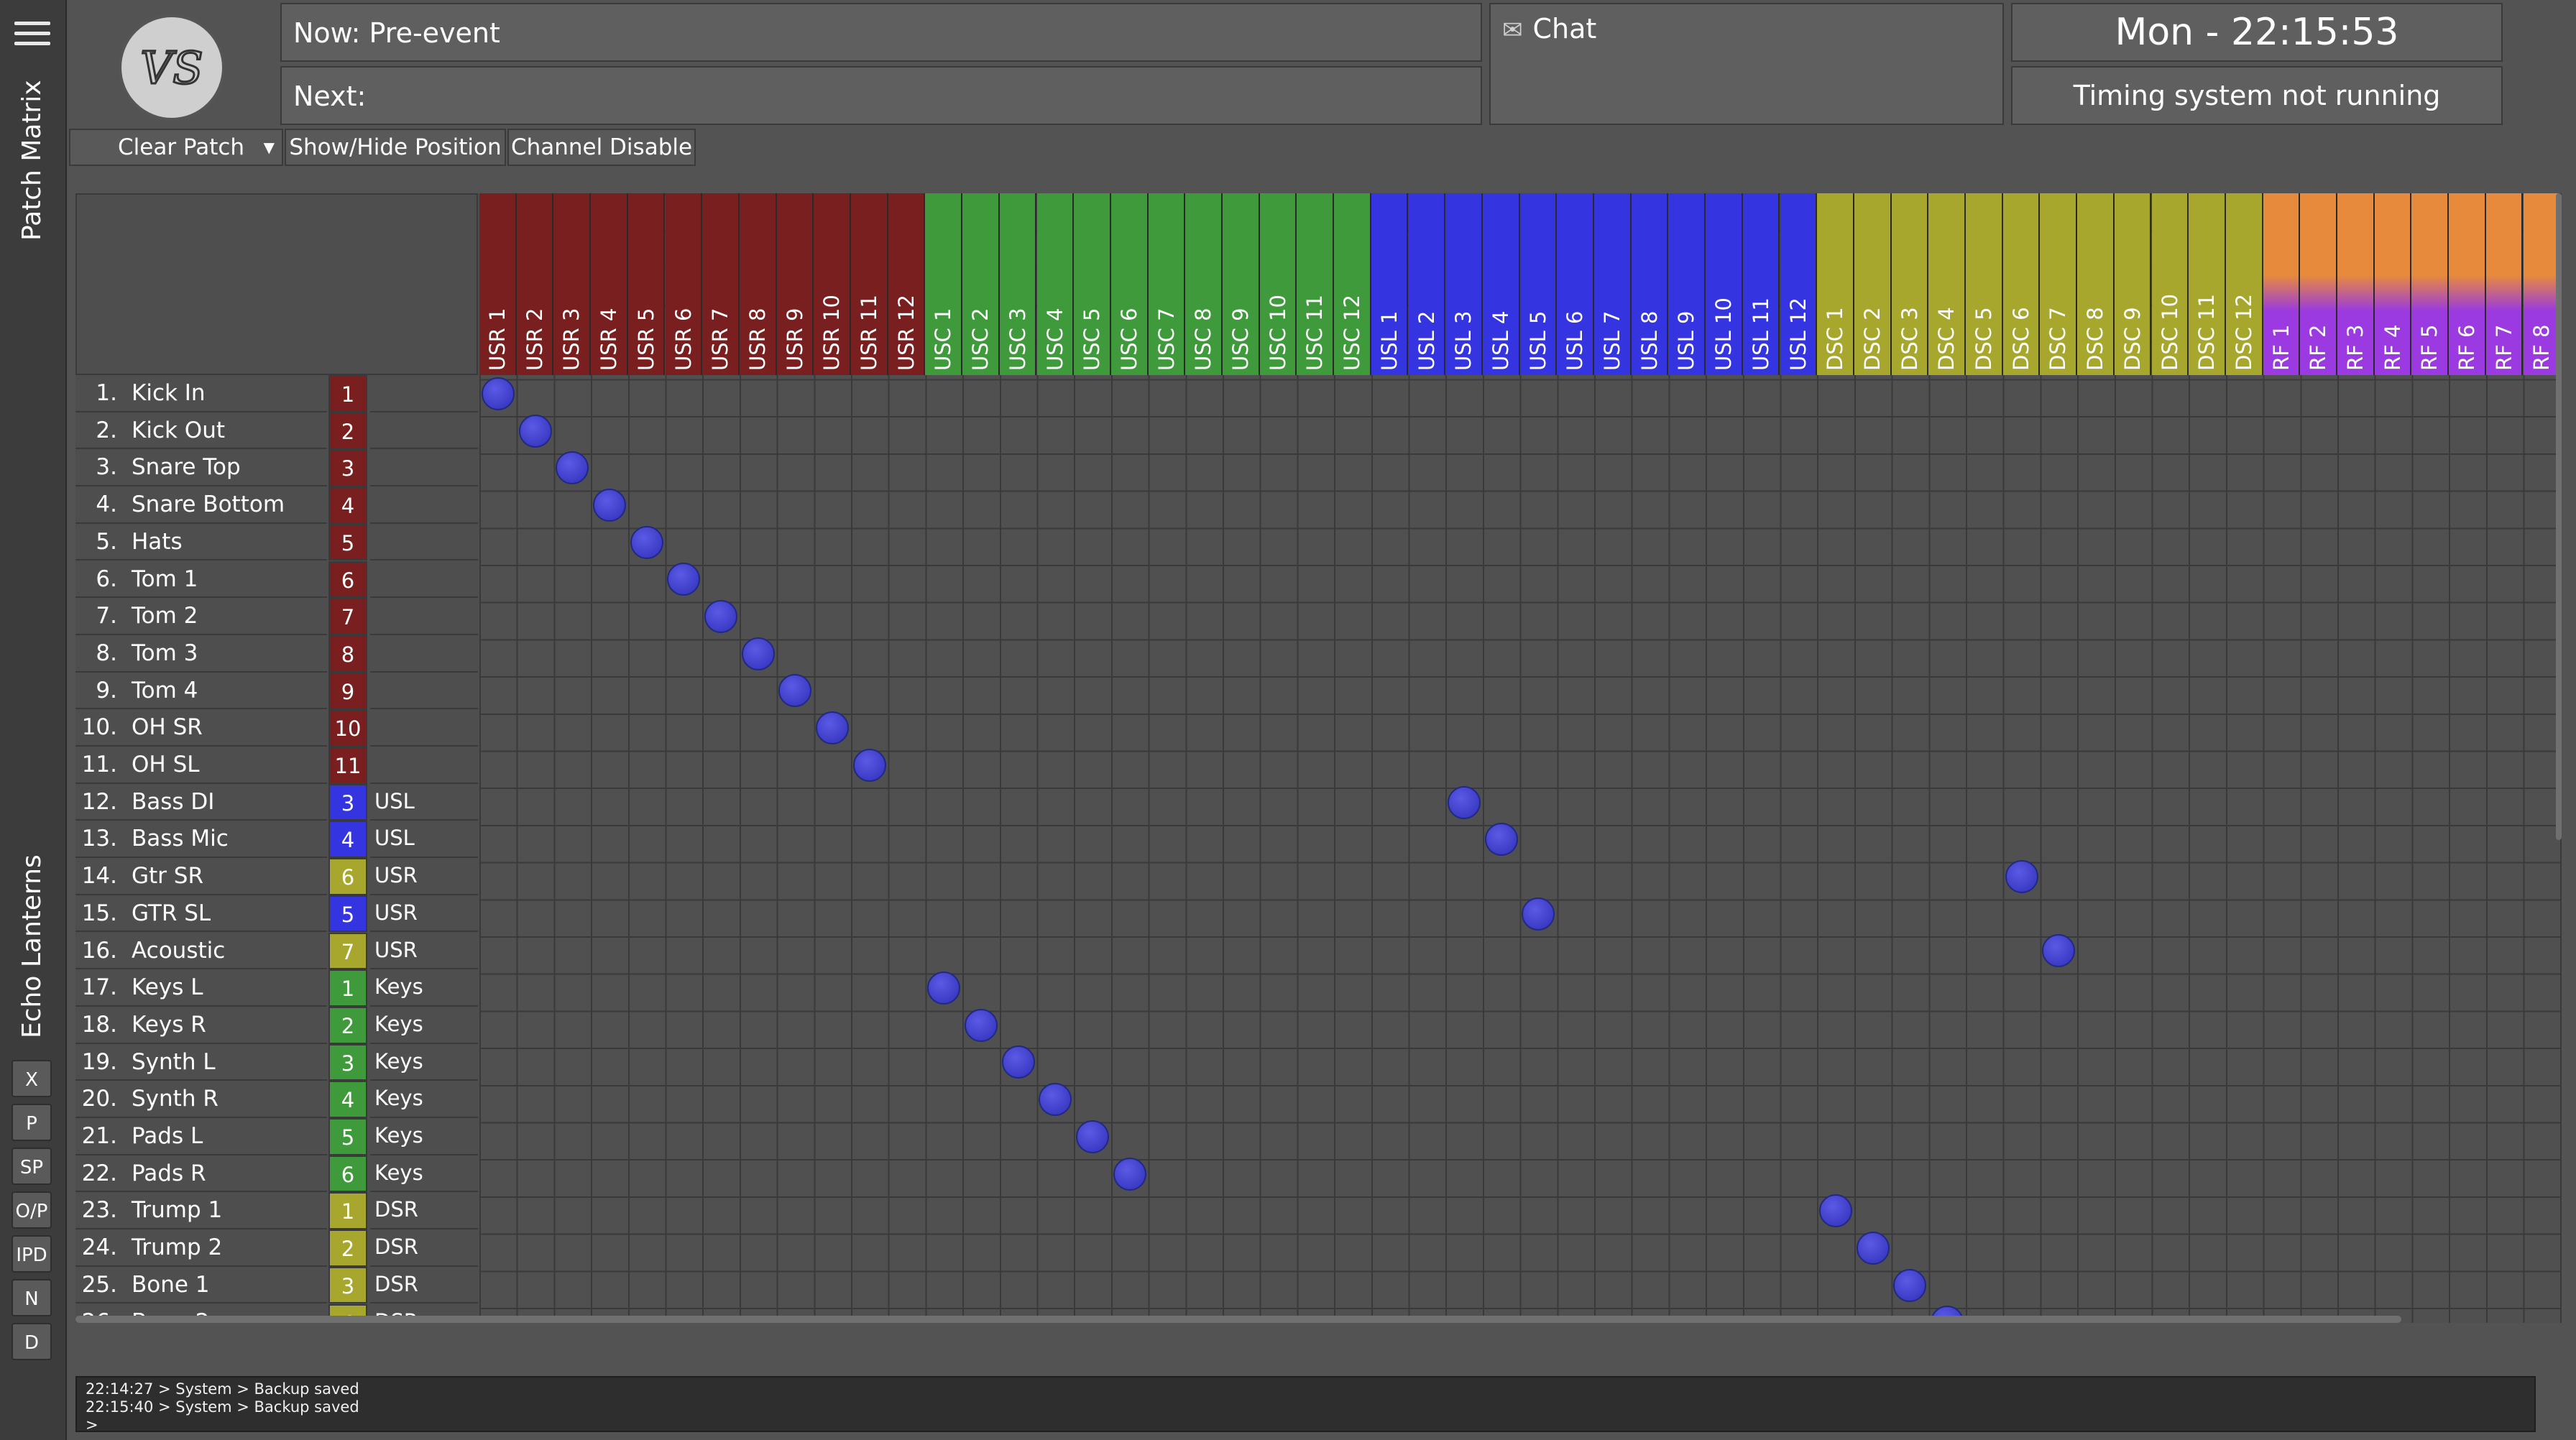 The width and height of the screenshot is (2576, 1440). I want to click on column-header: DSC 7, so click(2059, 284).